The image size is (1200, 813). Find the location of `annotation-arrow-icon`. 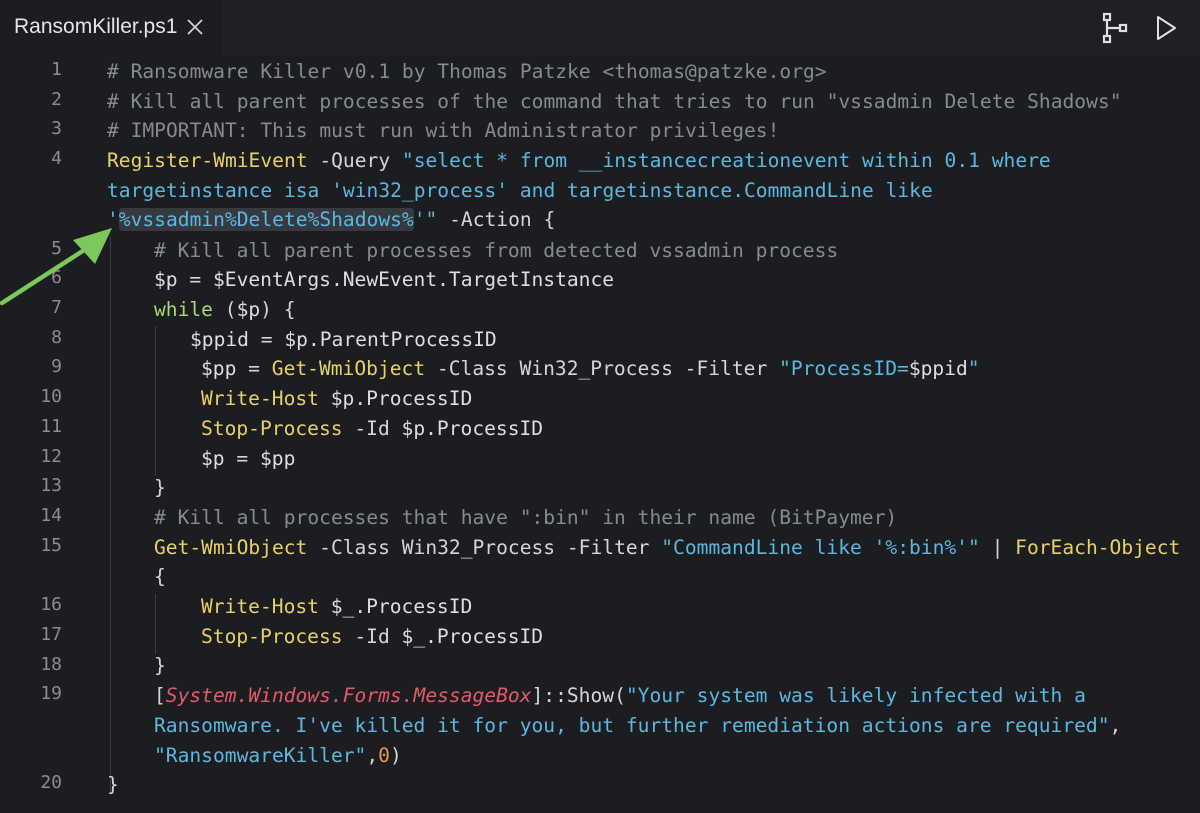

annotation-arrow-icon is located at coordinates (56, 267).